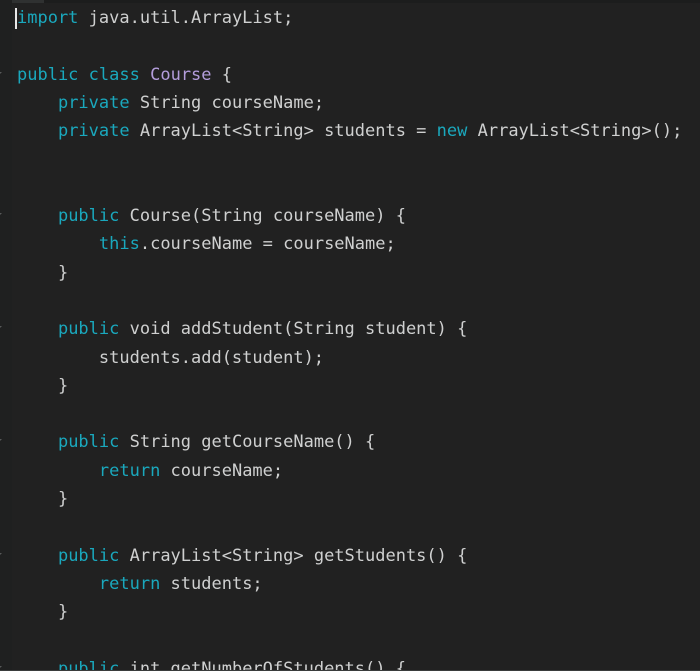 Image resolution: width=700 pixels, height=671 pixels. I want to click on code-line: import java.util.ArrayList;, so click(350, 18).